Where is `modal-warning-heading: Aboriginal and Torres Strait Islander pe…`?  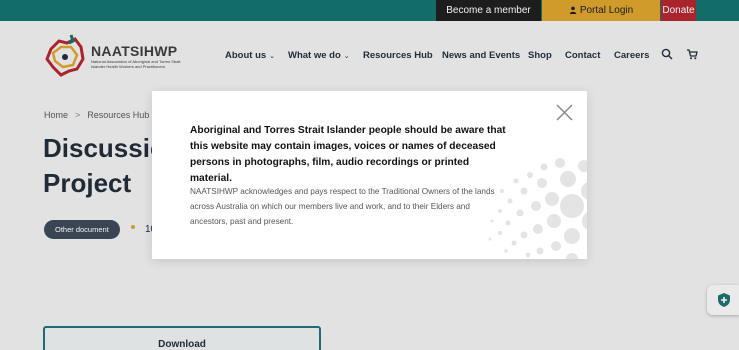 modal-warning-heading: Aboriginal and Torres Strait Islander pe… is located at coordinates (348, 154).